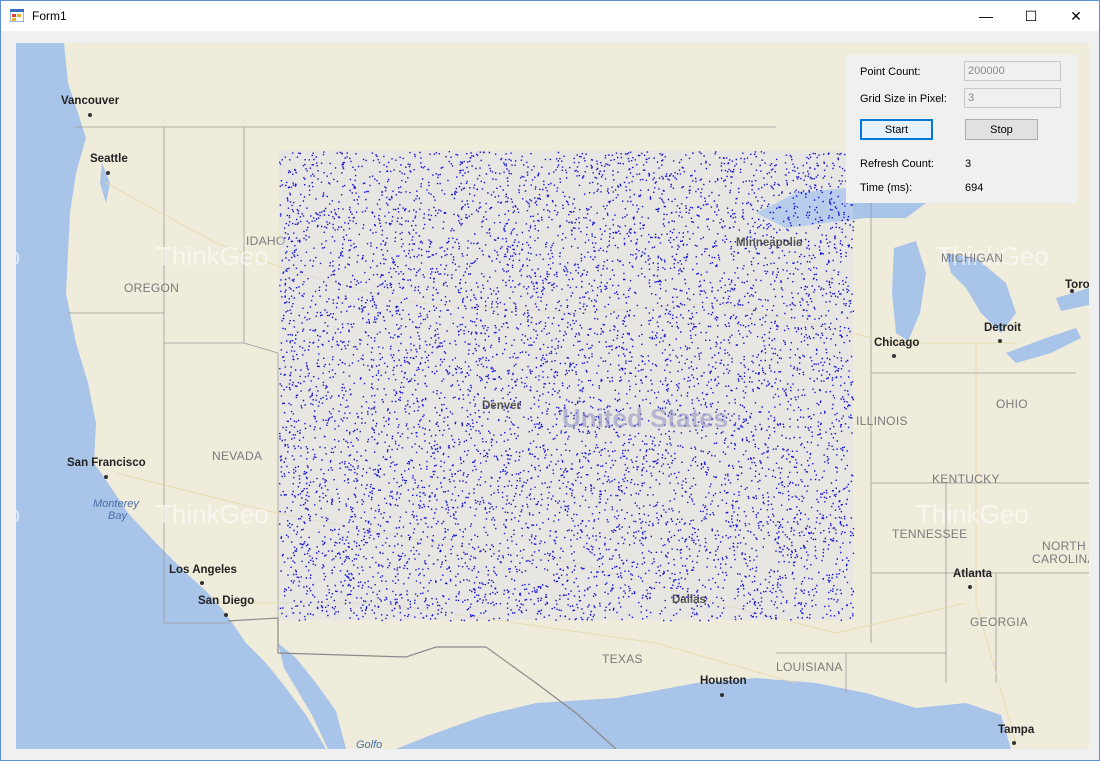 The image size is (1100, 761). I want to click on city-label: Detroit, so click(1002, 328).